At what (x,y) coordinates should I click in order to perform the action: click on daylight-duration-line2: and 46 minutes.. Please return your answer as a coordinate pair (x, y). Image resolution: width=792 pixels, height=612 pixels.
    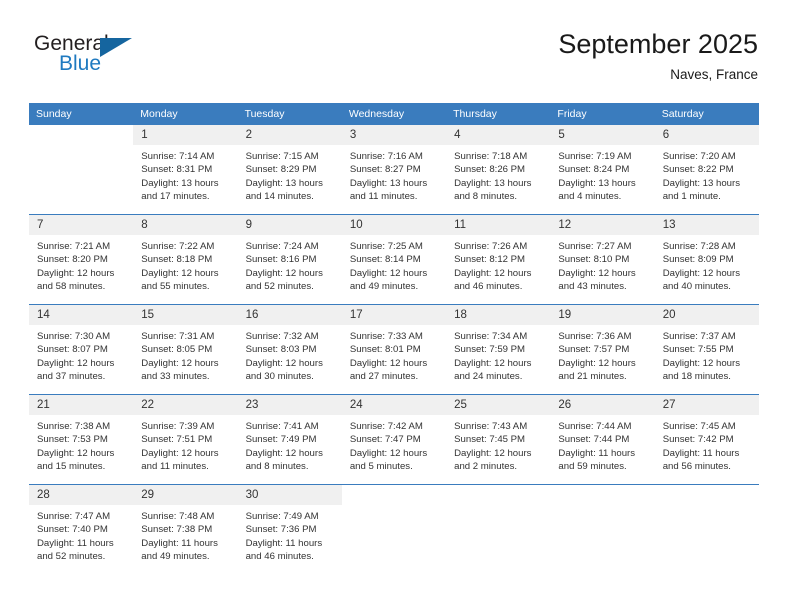
    Looking at the image, I should click on (488, 287).